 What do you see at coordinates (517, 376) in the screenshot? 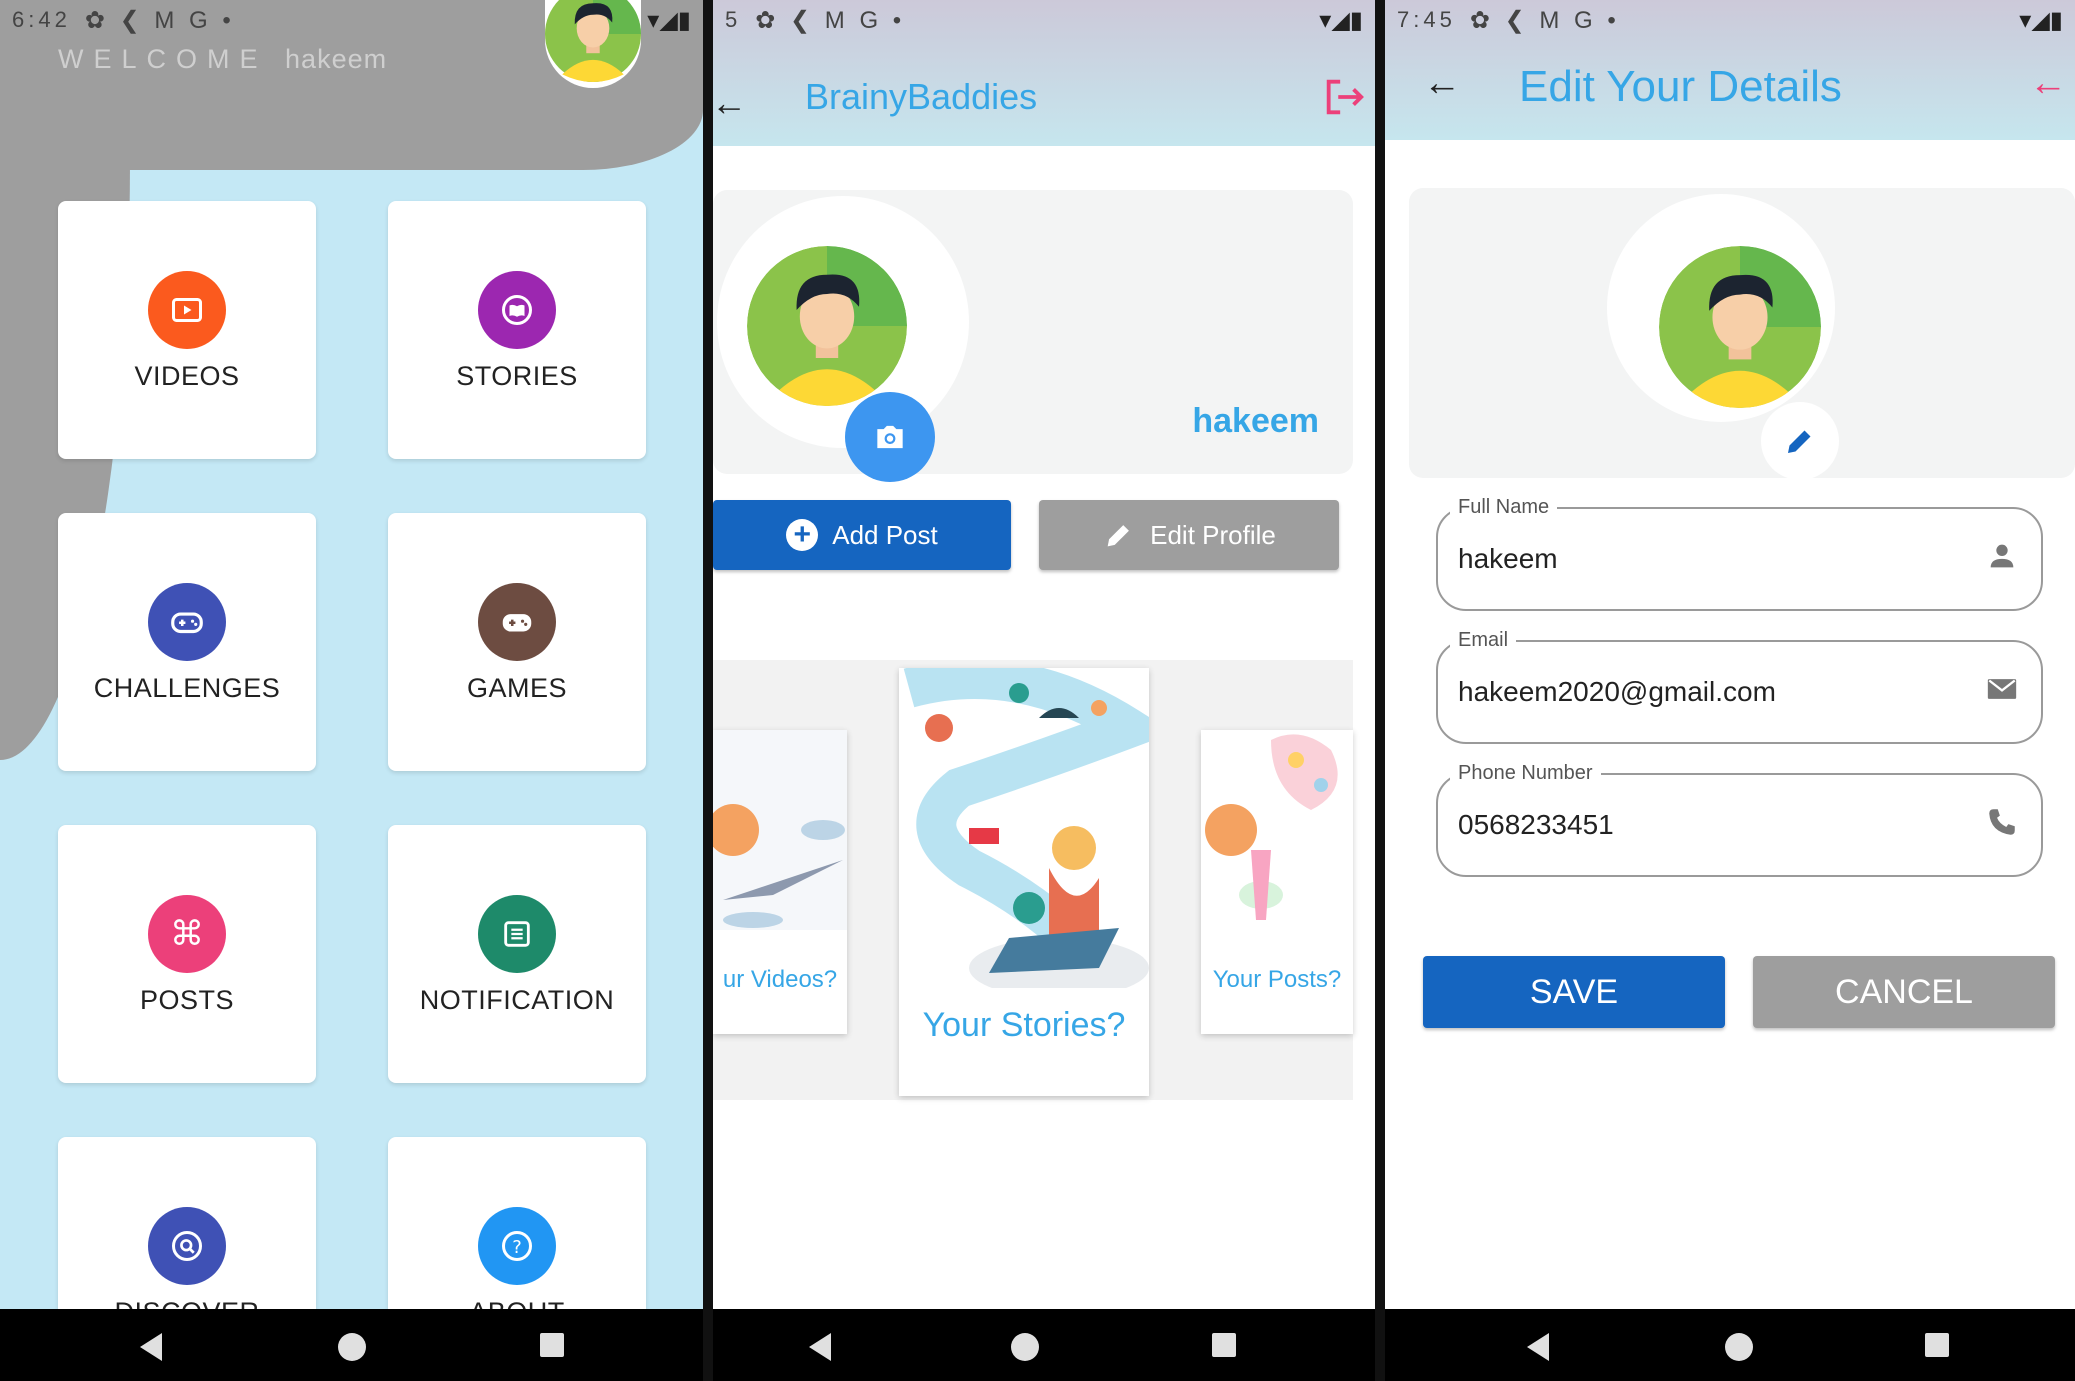
I see `tile-label: STORIES` at bounding box center [517, 376].